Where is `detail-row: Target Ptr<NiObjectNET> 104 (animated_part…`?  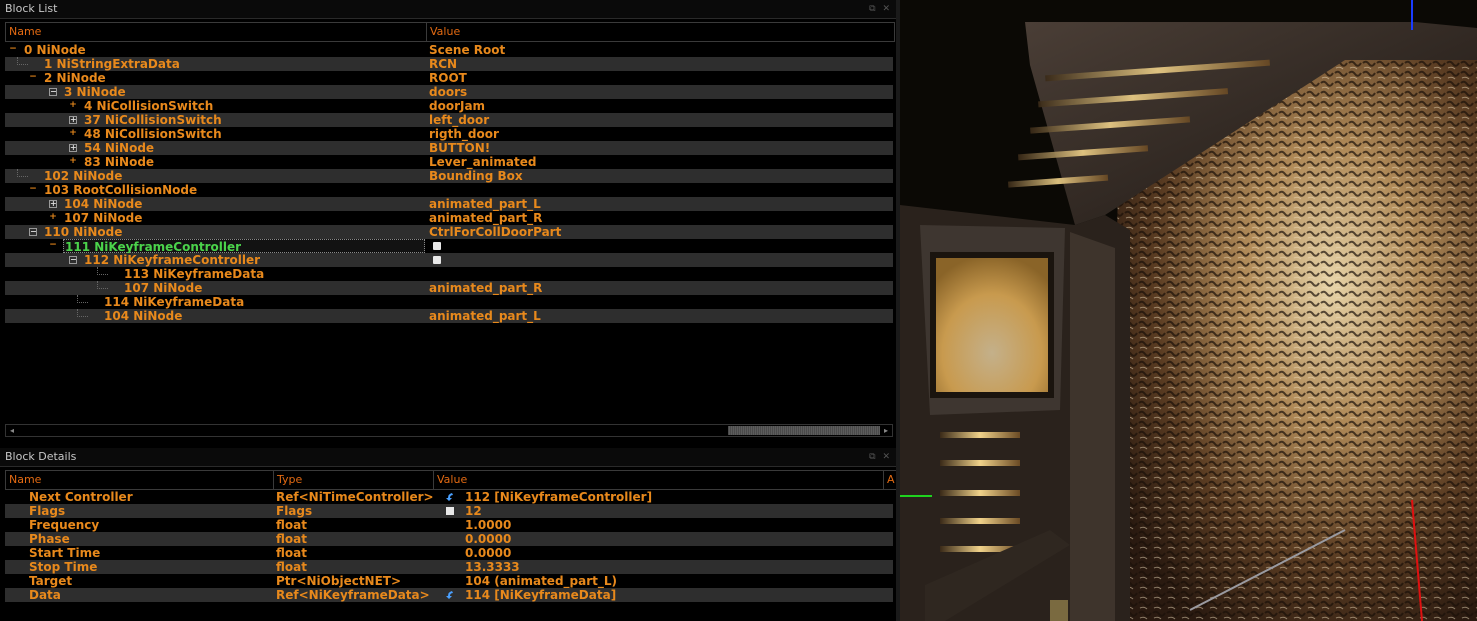 detail-row: Target Ptr<NiObjectNET> 104 (animated_part… is located at coordinates (449, 581).